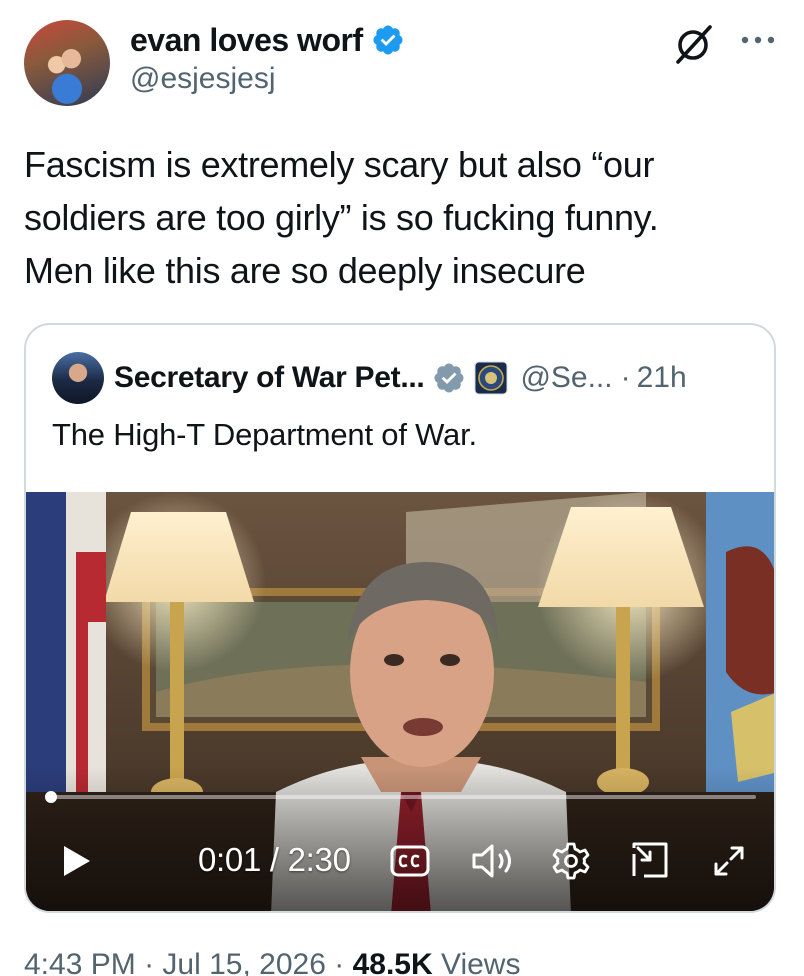 This screenshot has height=976, width=804. What do you see at coordinates (400, 797) in the screenshot?
I see `video-progress-bar` at bounding box center [400, 797].